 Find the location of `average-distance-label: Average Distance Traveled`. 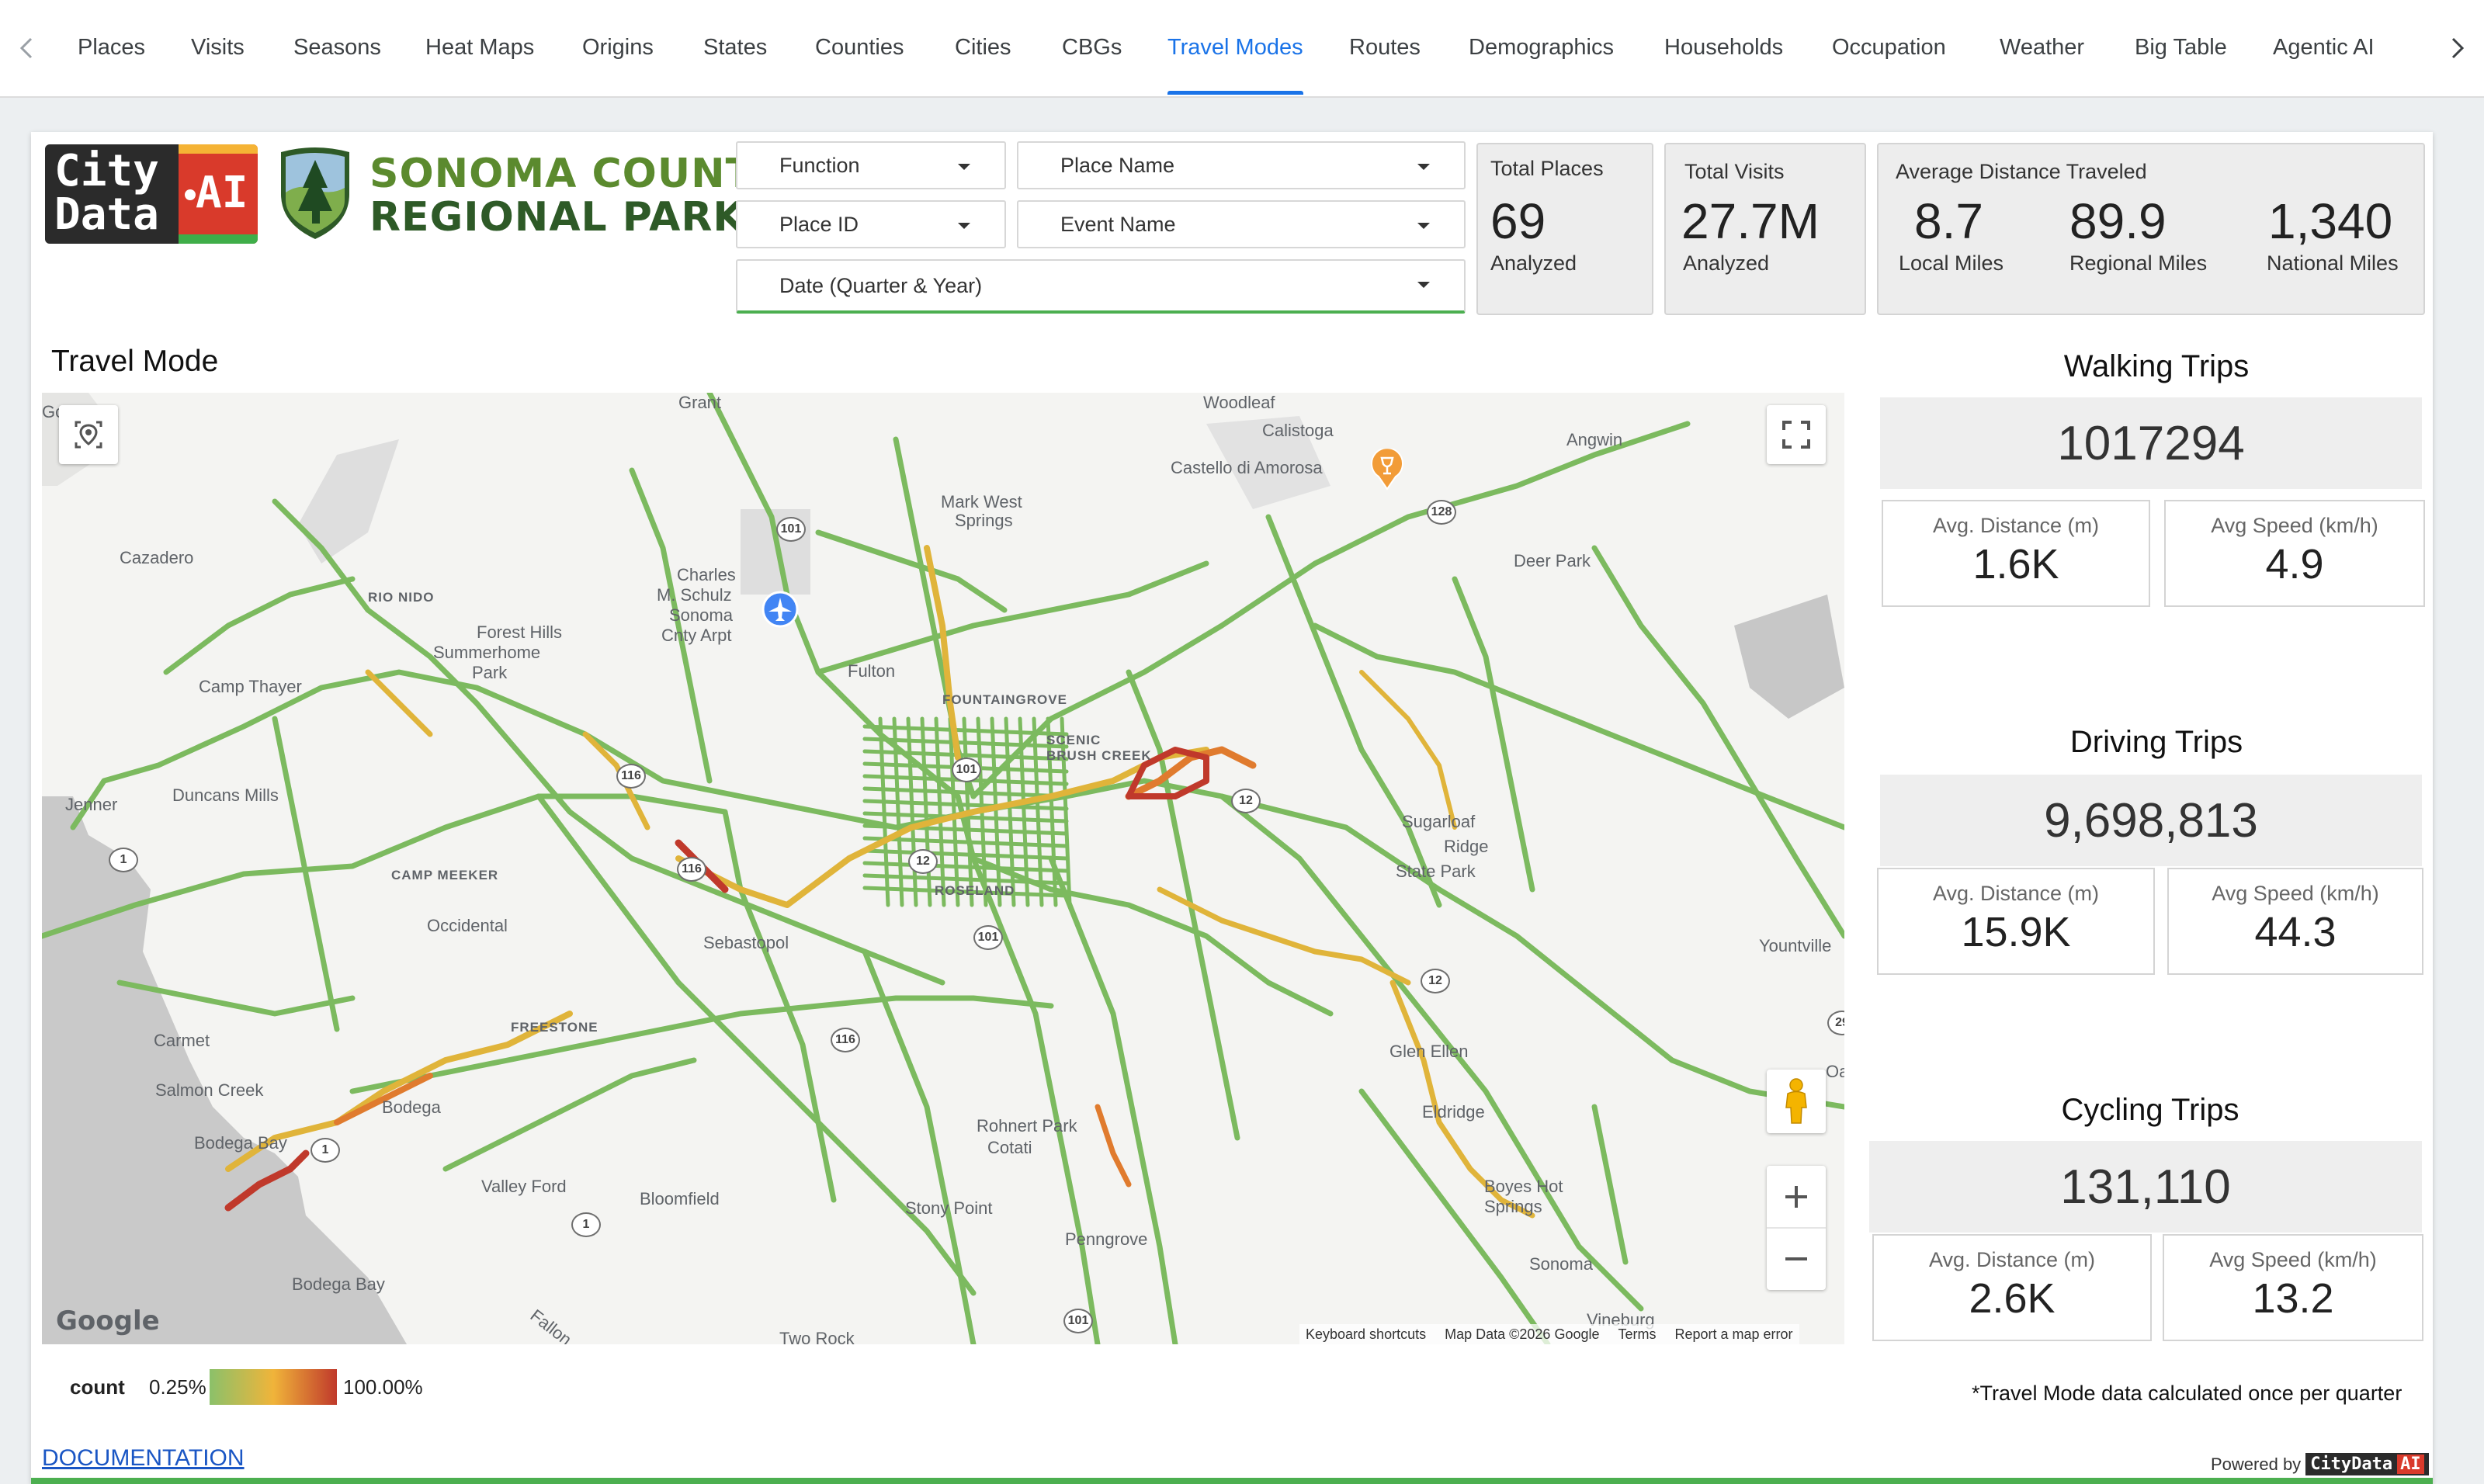

average-distance-label: Average Distance Traveled is located at coordinates (2021, 172).